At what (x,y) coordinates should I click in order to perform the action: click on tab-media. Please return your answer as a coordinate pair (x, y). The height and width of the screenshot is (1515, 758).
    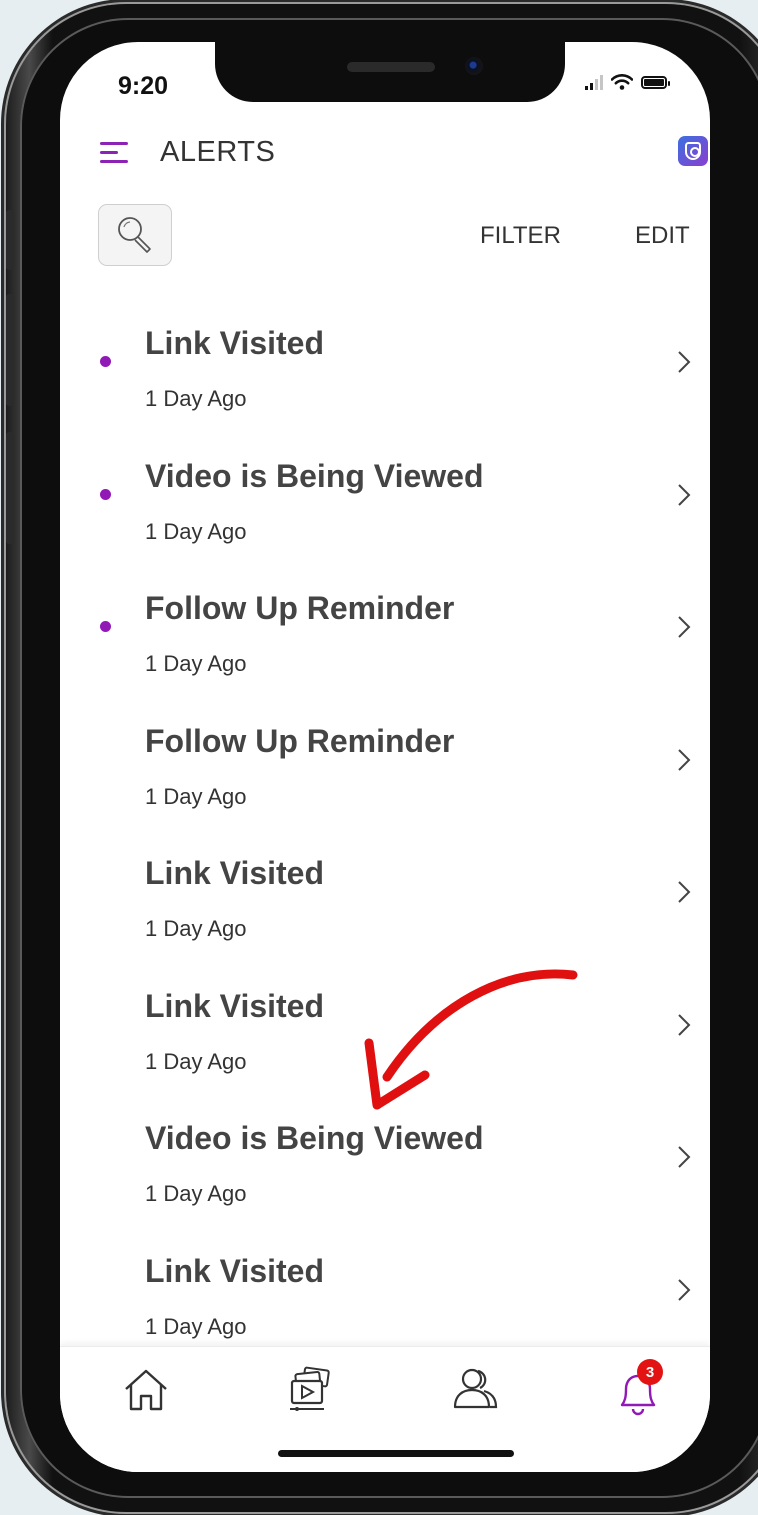
    Looking at the image, I should click on (310, 1391).